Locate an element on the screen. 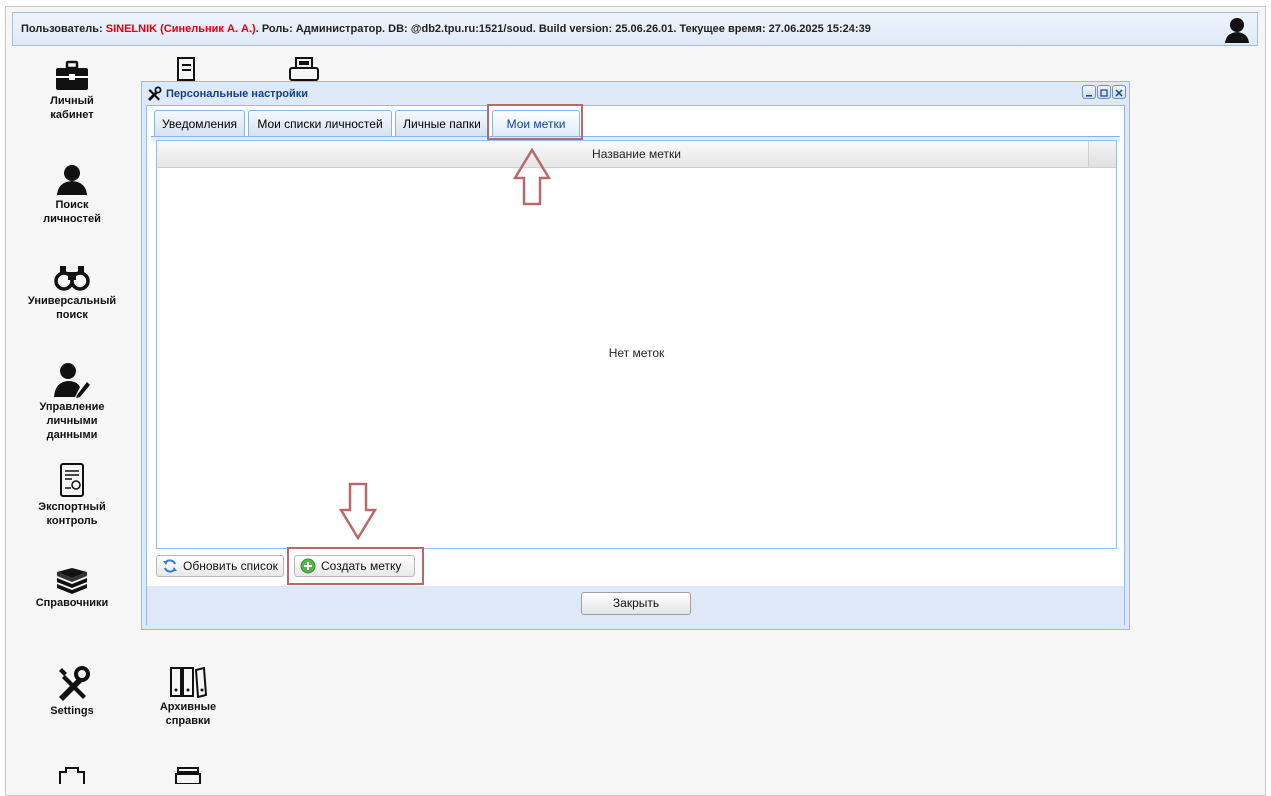 Image resolution: width=1271 pixels, height=796 pixels. certificate-icon is located at coordinates (72, 480).